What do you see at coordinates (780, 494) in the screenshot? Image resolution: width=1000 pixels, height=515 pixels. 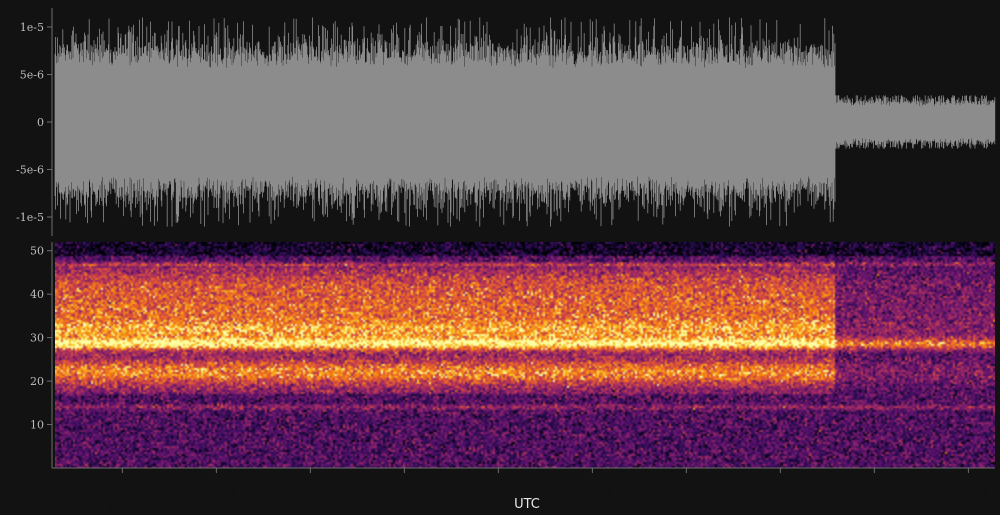 I see `x-tick-label: 04:30:00` at bounding box center [780, 494].